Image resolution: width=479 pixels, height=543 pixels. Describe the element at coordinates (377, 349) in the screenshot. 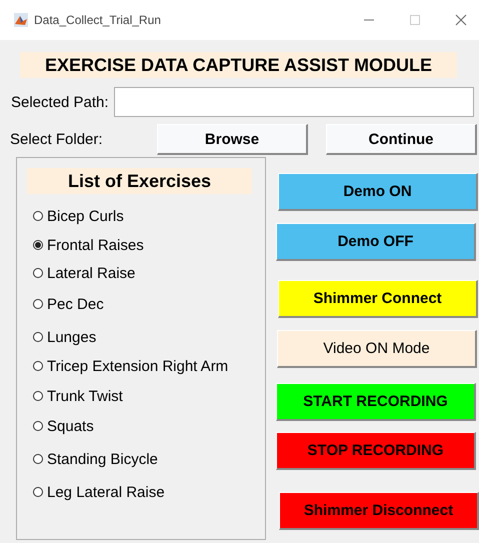

I see `action-button: Video ON Mode` at that location.